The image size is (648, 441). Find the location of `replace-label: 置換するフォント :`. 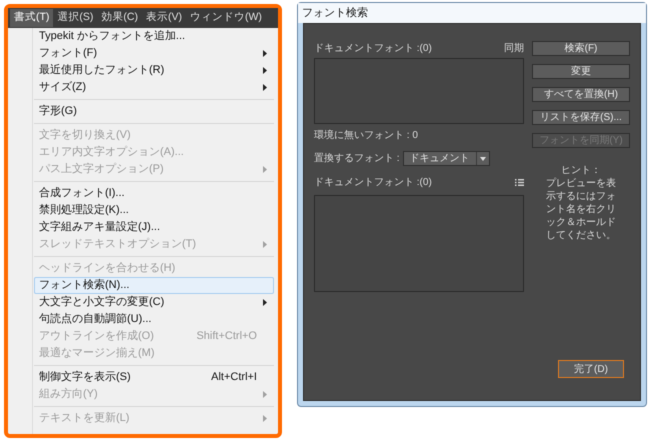

replace-label: 置換するフォント : is located at coordinates (357, 159).